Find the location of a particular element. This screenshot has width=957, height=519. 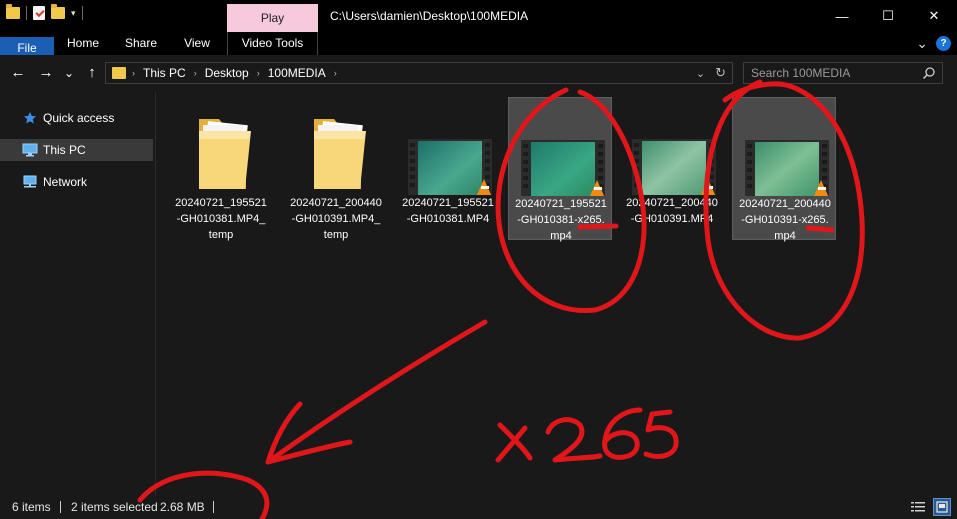

file-name: 20240721_195521 -GH010381.MP4 is located at coordinates (448, 211).